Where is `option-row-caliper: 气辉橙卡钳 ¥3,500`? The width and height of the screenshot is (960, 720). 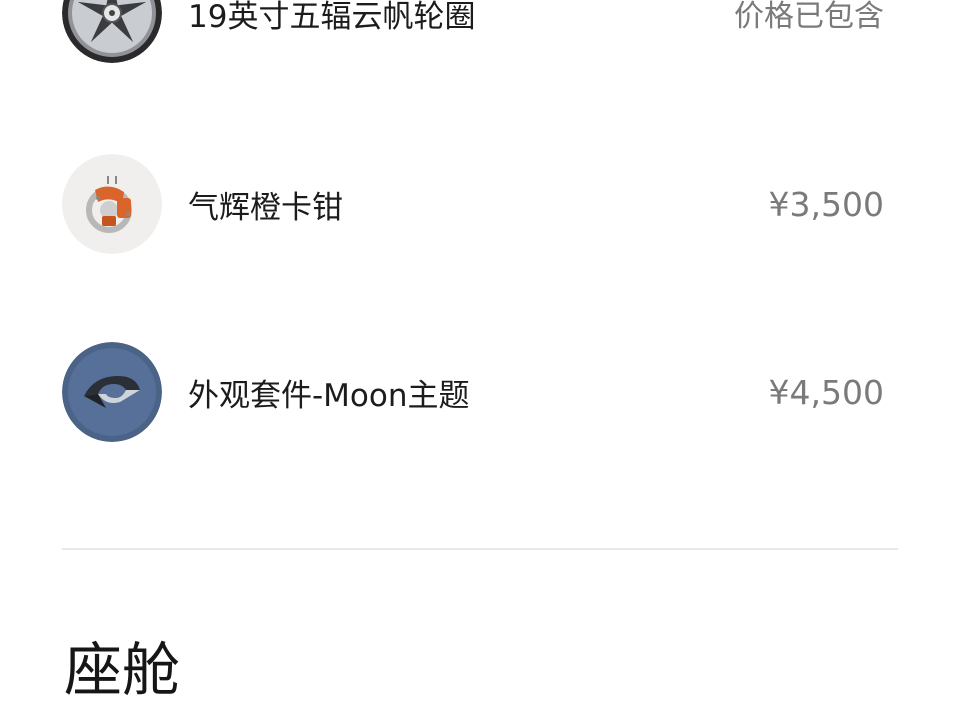 option-row-caliper: 气辉橙卡钳 ¥3,500 is located at coordinates (473, 204).